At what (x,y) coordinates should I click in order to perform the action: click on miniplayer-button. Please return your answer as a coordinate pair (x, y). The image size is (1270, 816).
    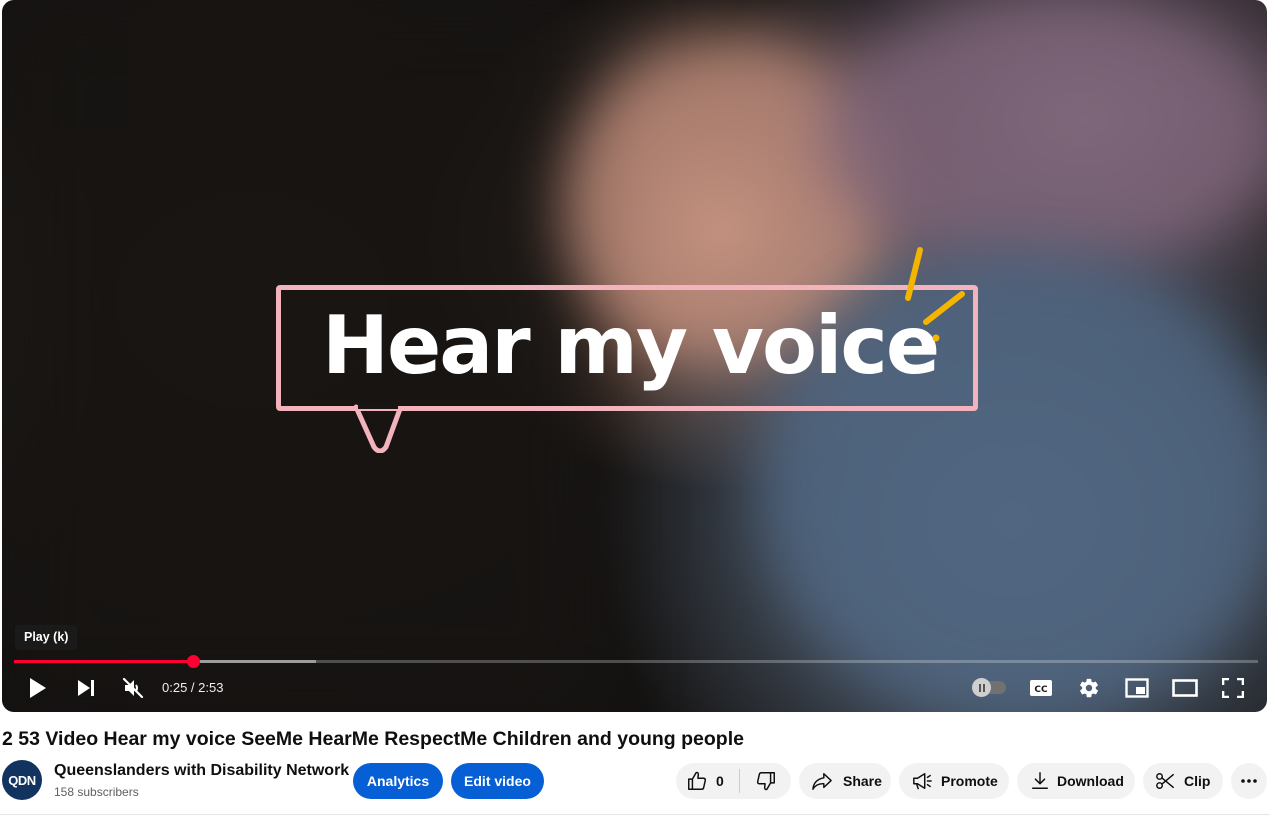
    Looking at the image, I should click on (1137, 688).